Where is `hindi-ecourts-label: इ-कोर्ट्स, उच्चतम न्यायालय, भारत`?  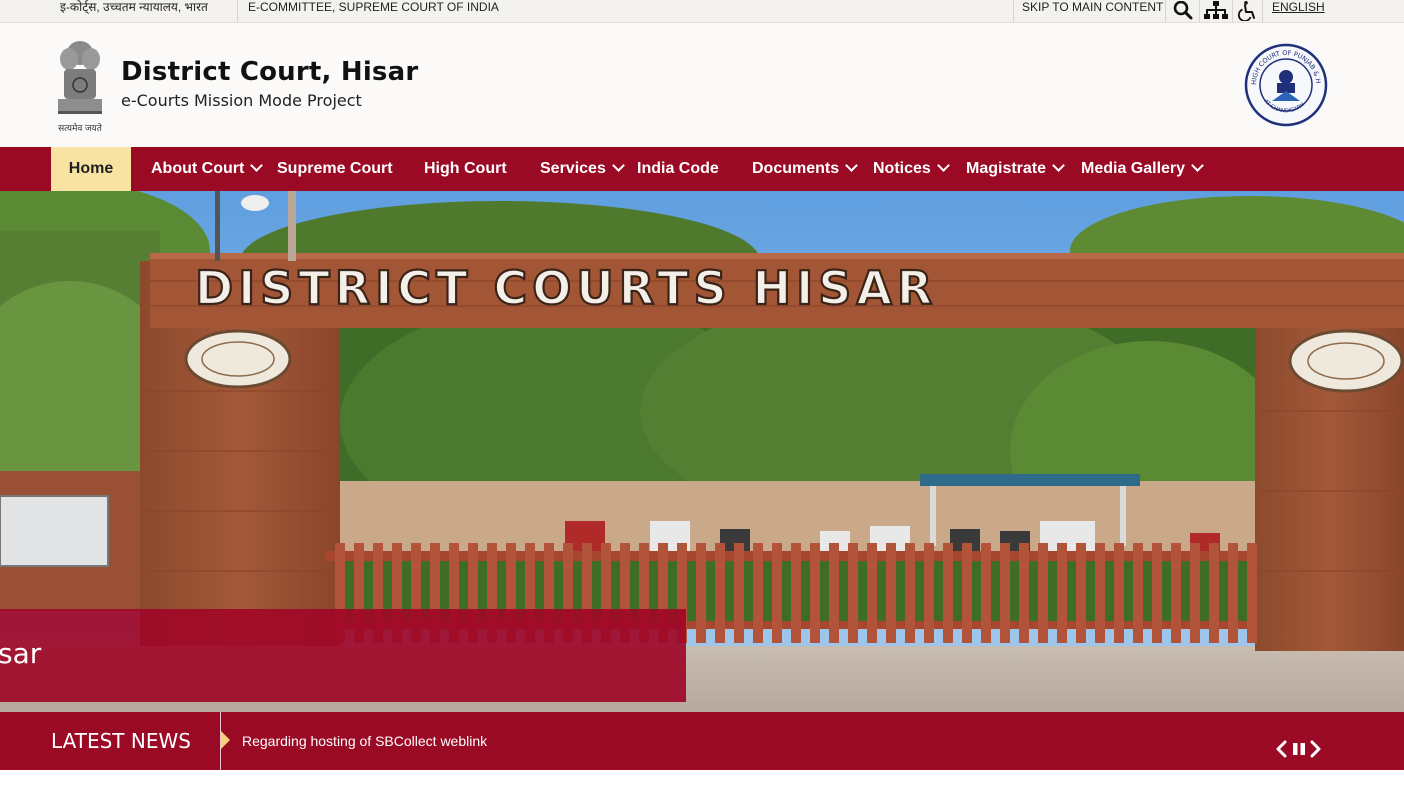
hindi-ecourts-label: इ-कोर्ट्स, उच्चतम न्यायालय, भारत is located at coordinates (134, 7).